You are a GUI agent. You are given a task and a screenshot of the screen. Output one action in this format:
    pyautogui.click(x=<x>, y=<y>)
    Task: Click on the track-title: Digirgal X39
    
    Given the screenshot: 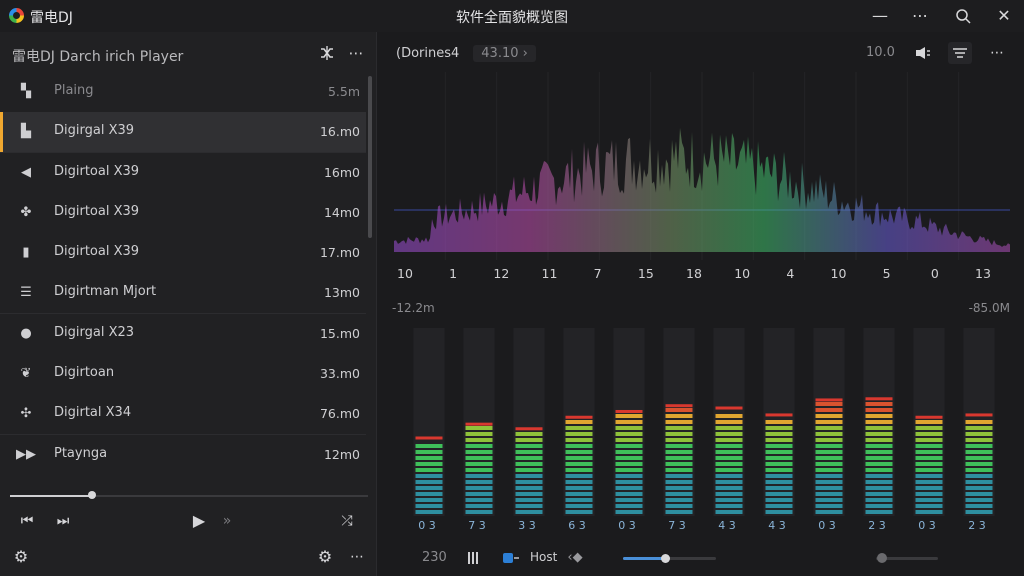 What is the action you would take?
    pyautogui.click(x=94, y=130)
    